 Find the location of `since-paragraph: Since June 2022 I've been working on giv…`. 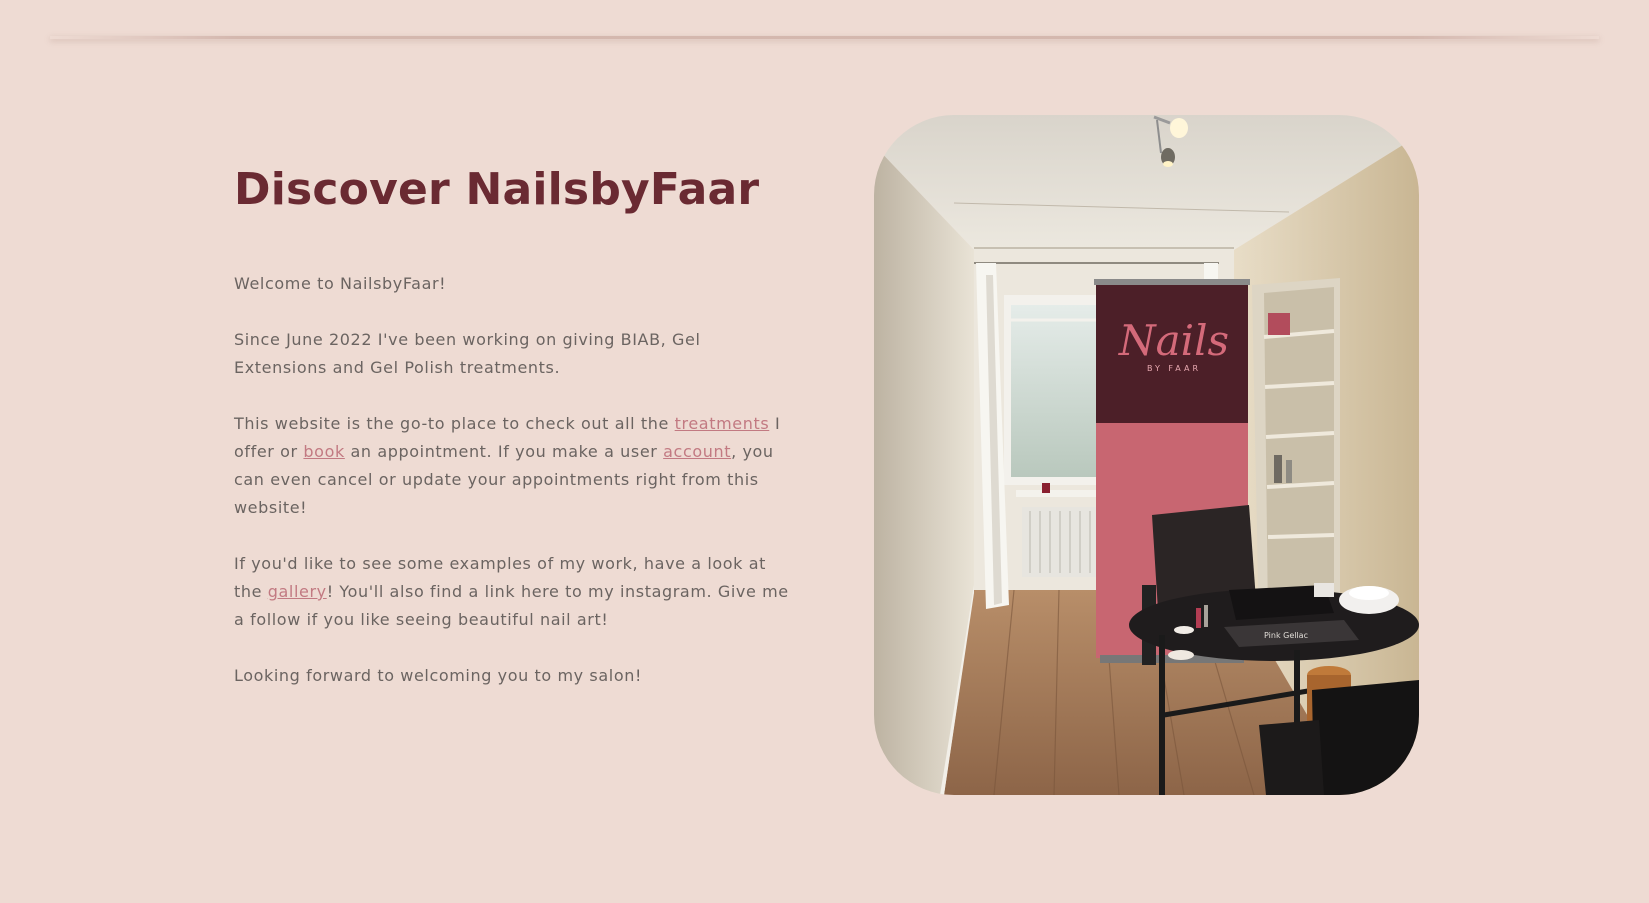

since-paragraph: Since June 2022 I've been working on giv… is located at coordinates (467, 353).